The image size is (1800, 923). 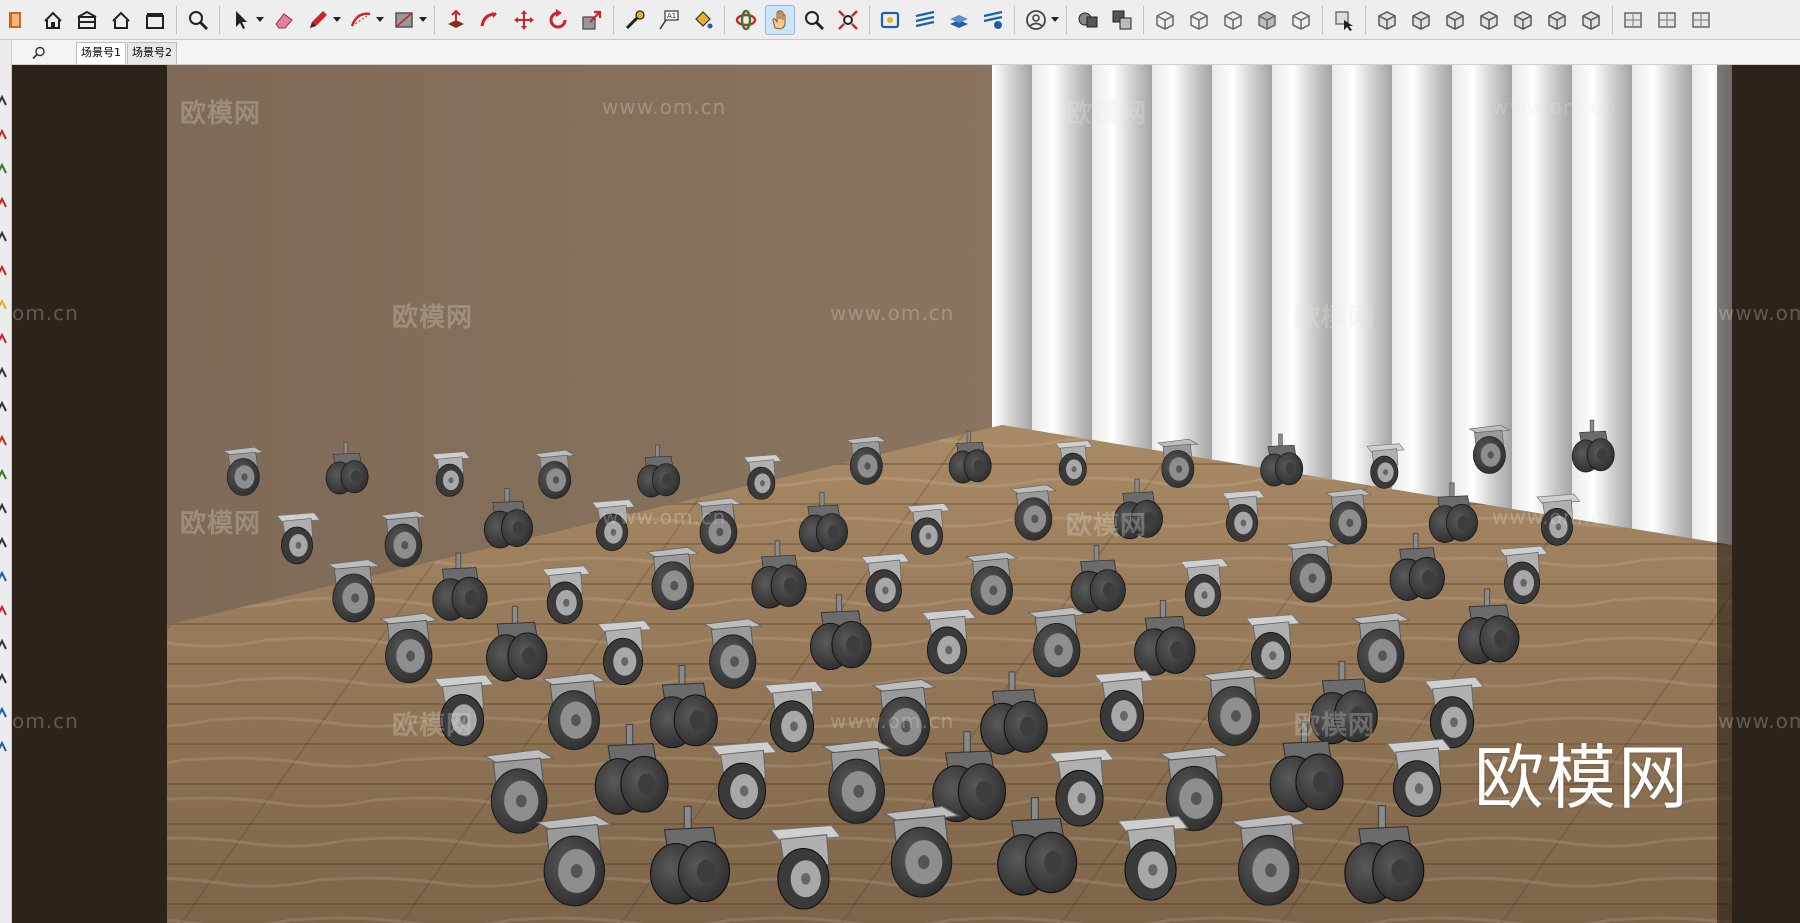 I want to click on monochrome-icon, so click(x=1301, y=20).